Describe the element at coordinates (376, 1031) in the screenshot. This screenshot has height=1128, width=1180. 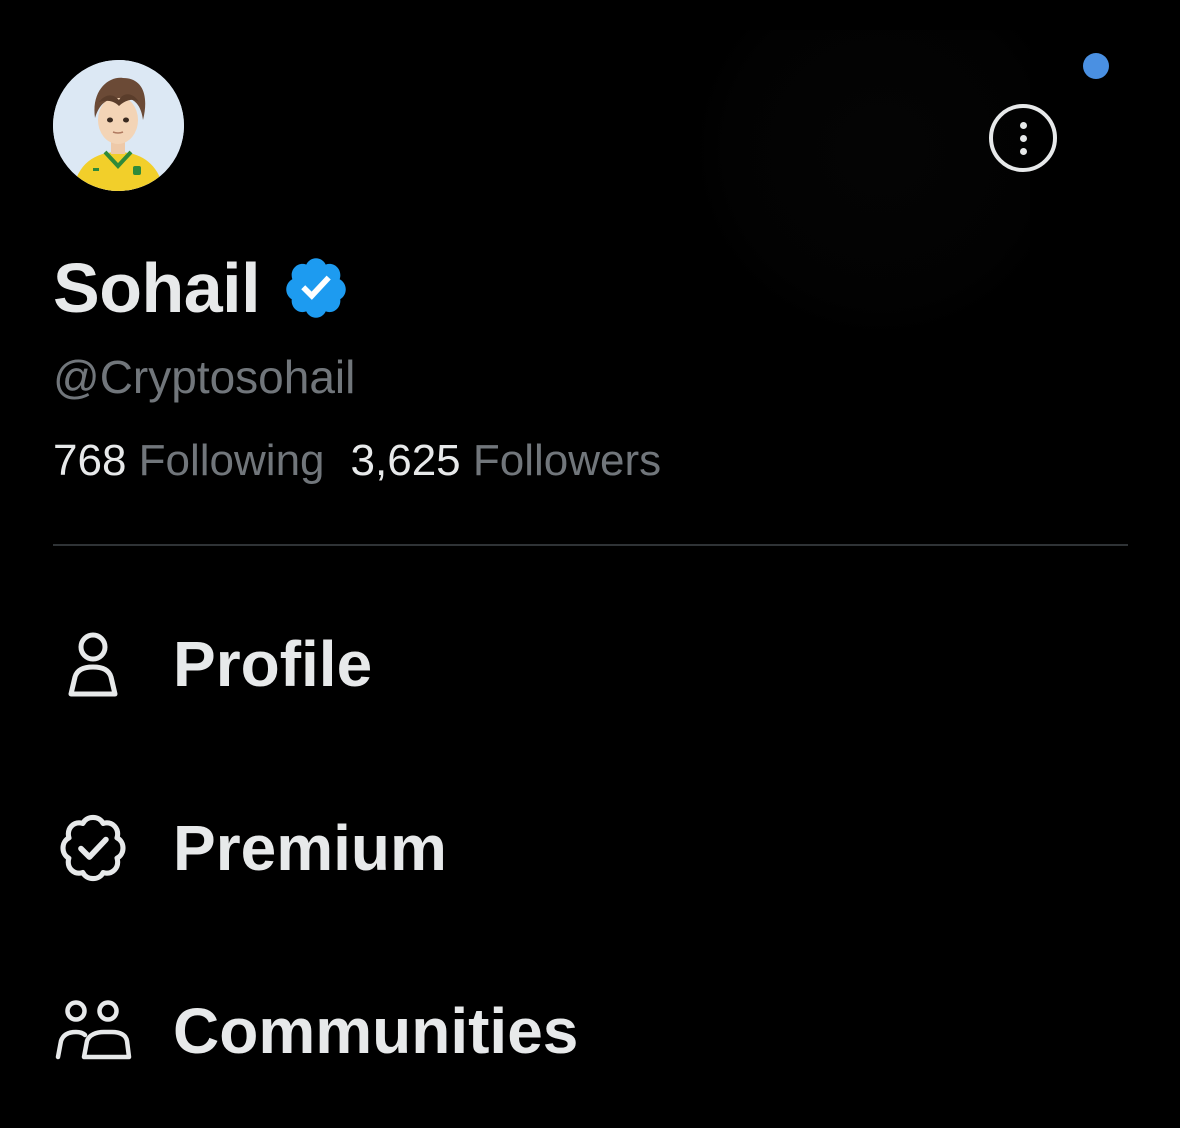
I see `menu-item-label: Communities` at that location.